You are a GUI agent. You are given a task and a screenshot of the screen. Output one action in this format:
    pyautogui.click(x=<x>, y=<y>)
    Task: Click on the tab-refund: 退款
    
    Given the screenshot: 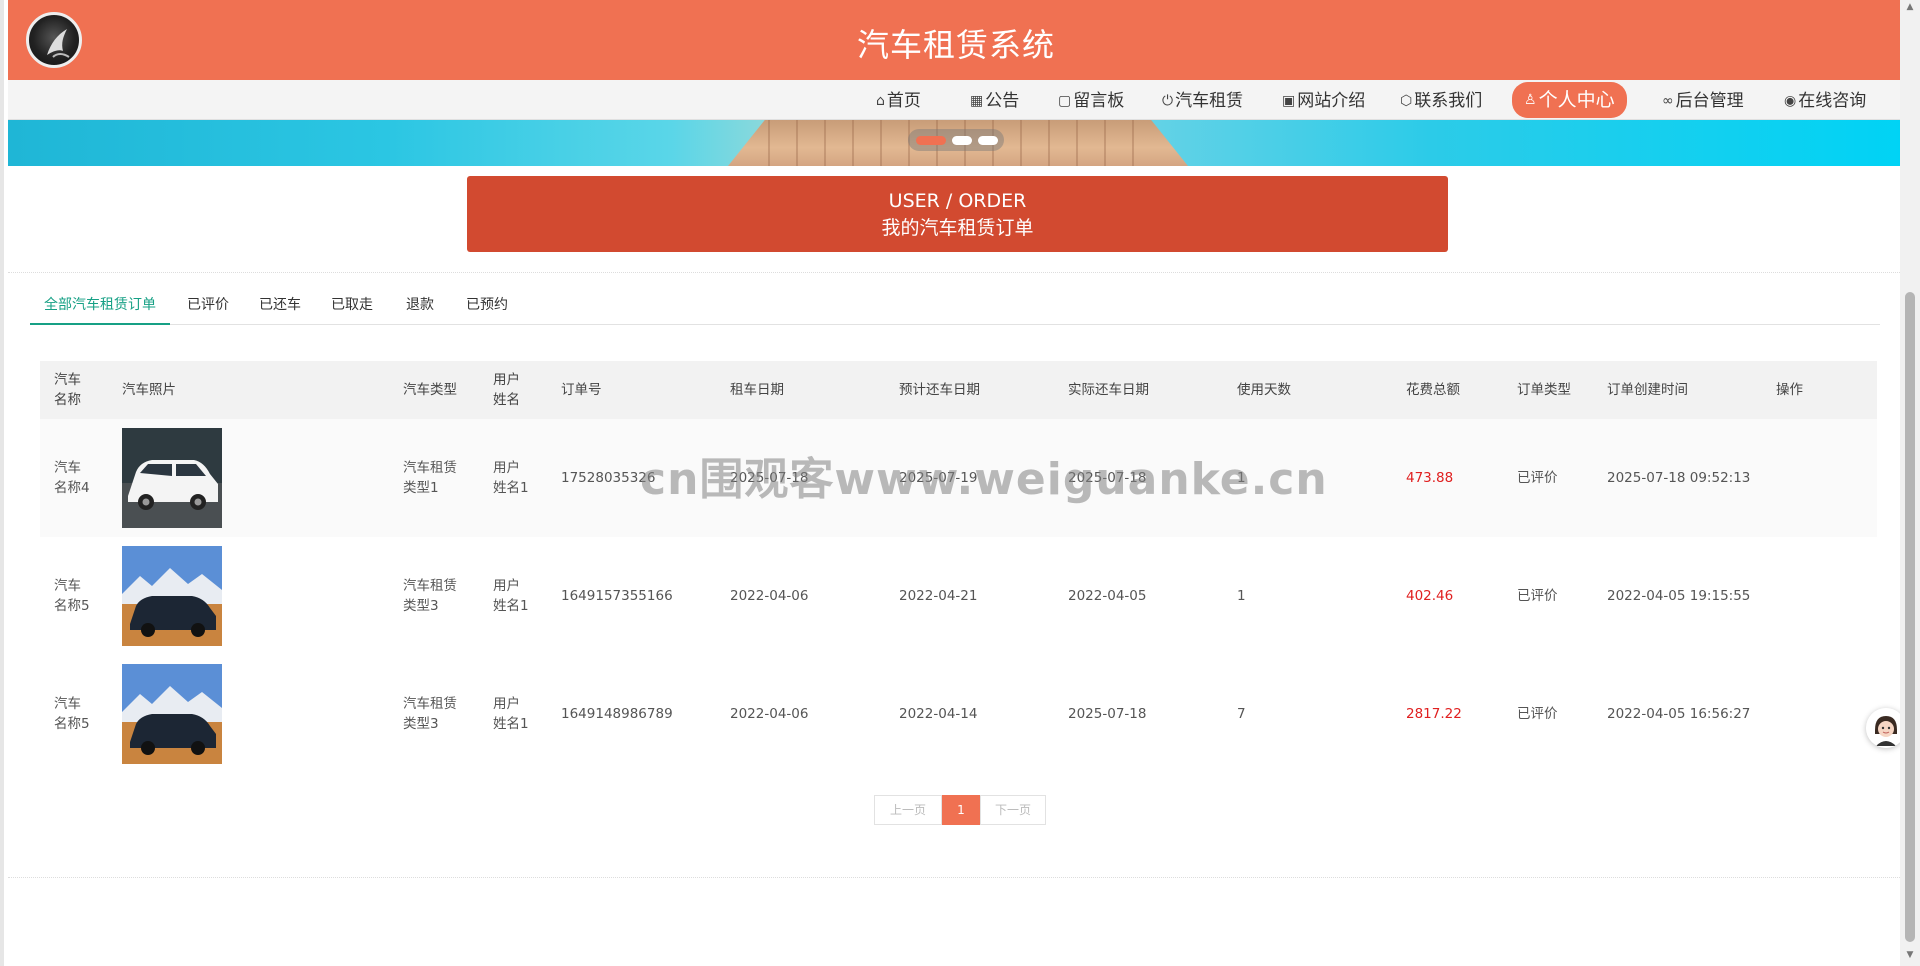 What is the action you would take?
    pyautogui.click(x=420, y=306)
    